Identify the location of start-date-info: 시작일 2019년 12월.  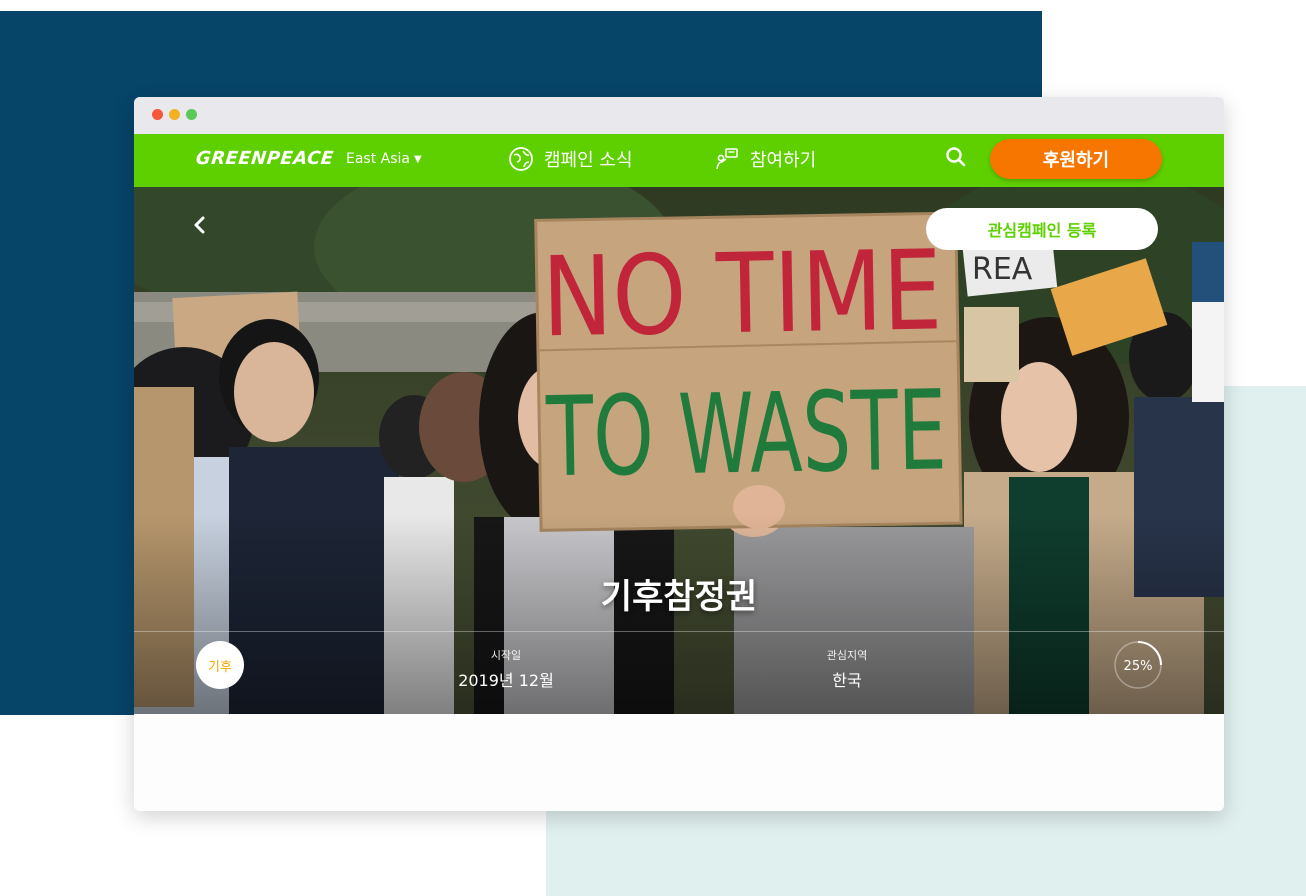
(506, 669).